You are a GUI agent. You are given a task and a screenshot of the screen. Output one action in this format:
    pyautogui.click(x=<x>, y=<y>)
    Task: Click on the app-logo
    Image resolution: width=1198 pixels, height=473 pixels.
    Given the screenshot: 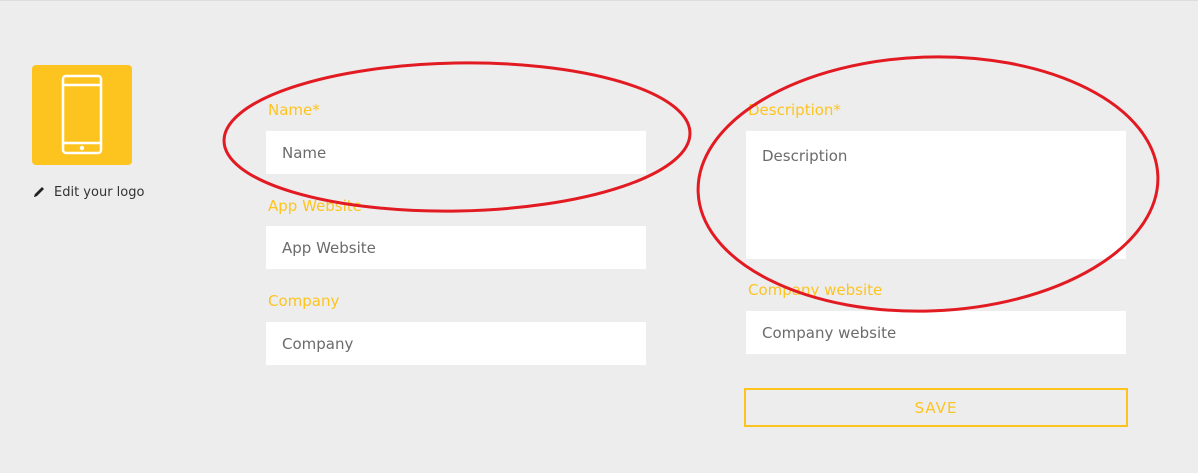 What is the action you would take?
    pyautogui.click(x=82, y=115)
    